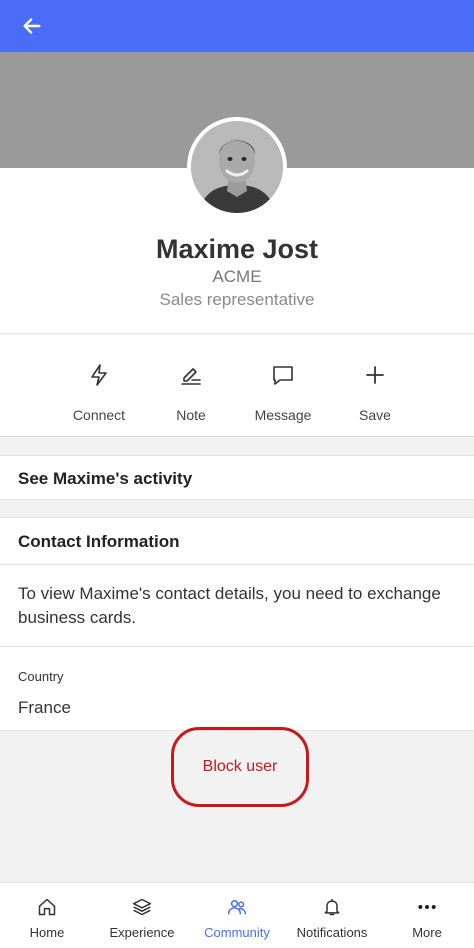  Describe the element at coordinates (99, 375) in the screenshot. I see `lightning-icon` at that location.